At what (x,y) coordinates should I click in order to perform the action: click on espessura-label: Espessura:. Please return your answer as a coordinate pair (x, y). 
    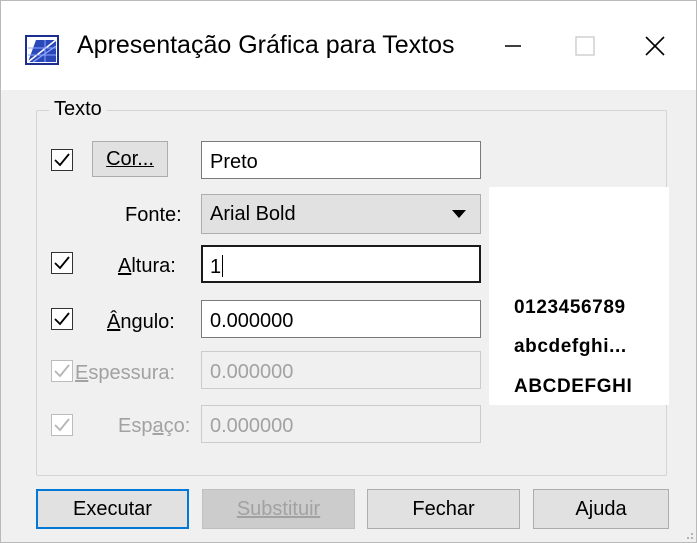
    Looking at the image, I should click on (125, 373).